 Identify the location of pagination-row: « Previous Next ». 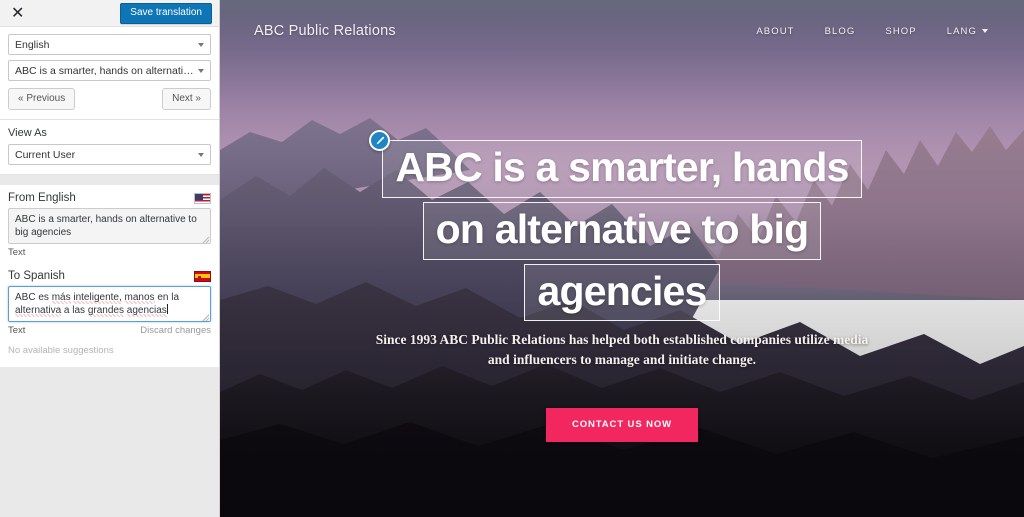
(109, 99).